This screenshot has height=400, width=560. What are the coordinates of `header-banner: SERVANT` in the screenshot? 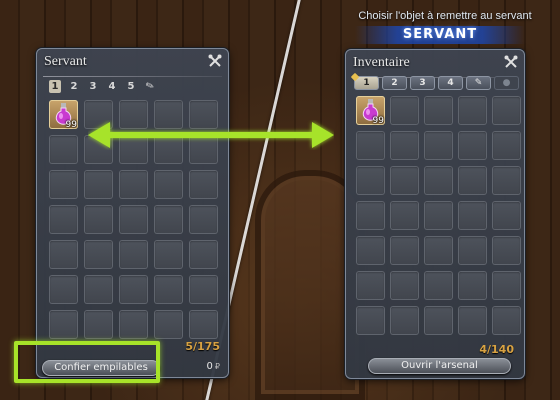 It's located at (440, 35).